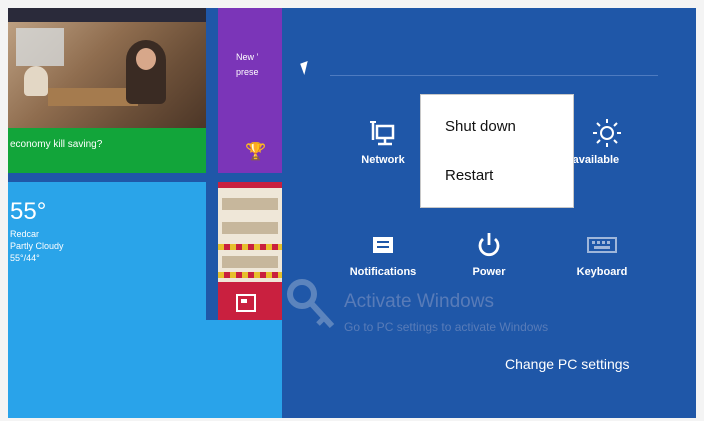 This screenshot has width=704, height=421. Describe the element at coordinates (469, 175) in the screenshot. I see `restart-option: Restart` at that location.